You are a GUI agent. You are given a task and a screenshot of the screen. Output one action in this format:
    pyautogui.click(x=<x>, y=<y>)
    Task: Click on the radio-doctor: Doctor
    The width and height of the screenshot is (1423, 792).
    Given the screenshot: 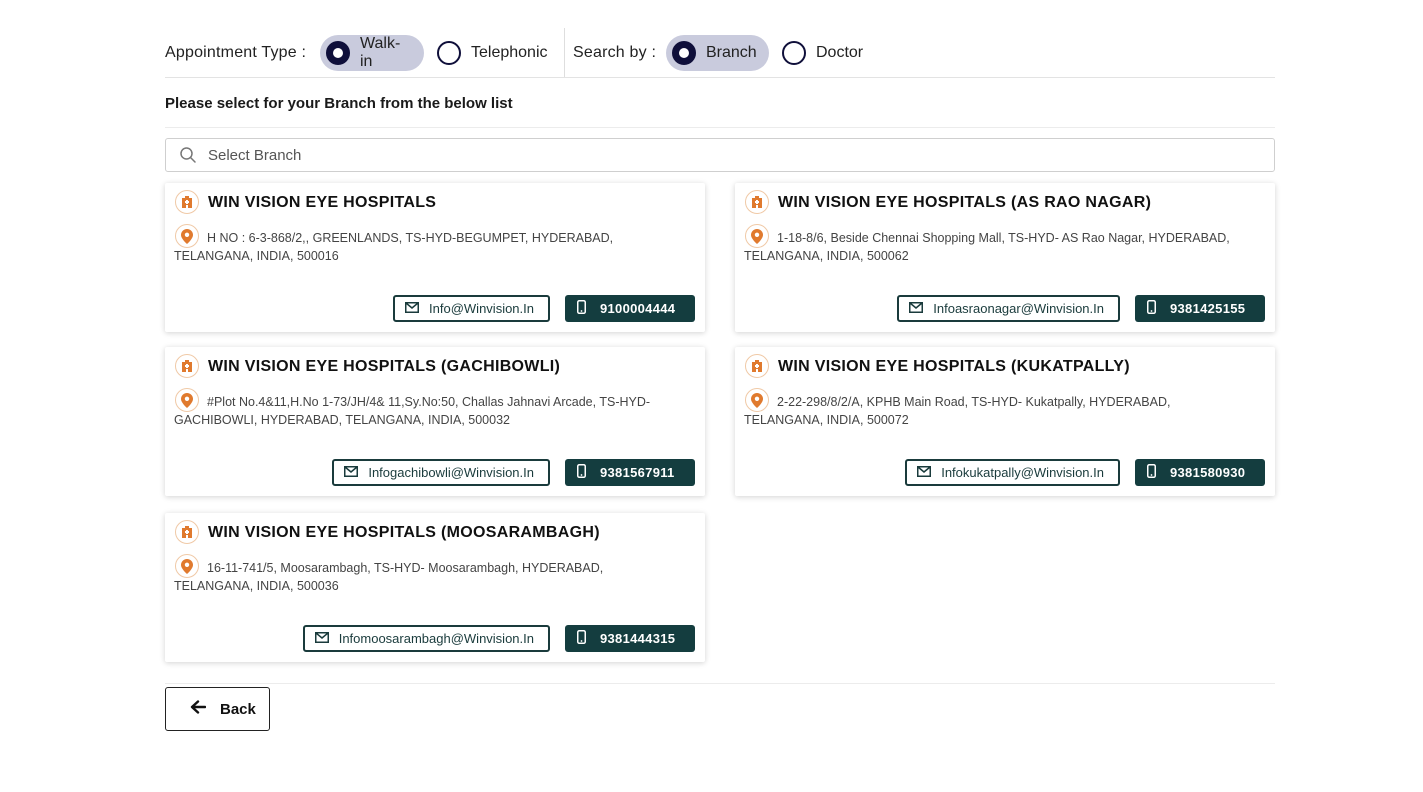 What is the action you would take?
    pyautogui.click(x=826, y=53)
    